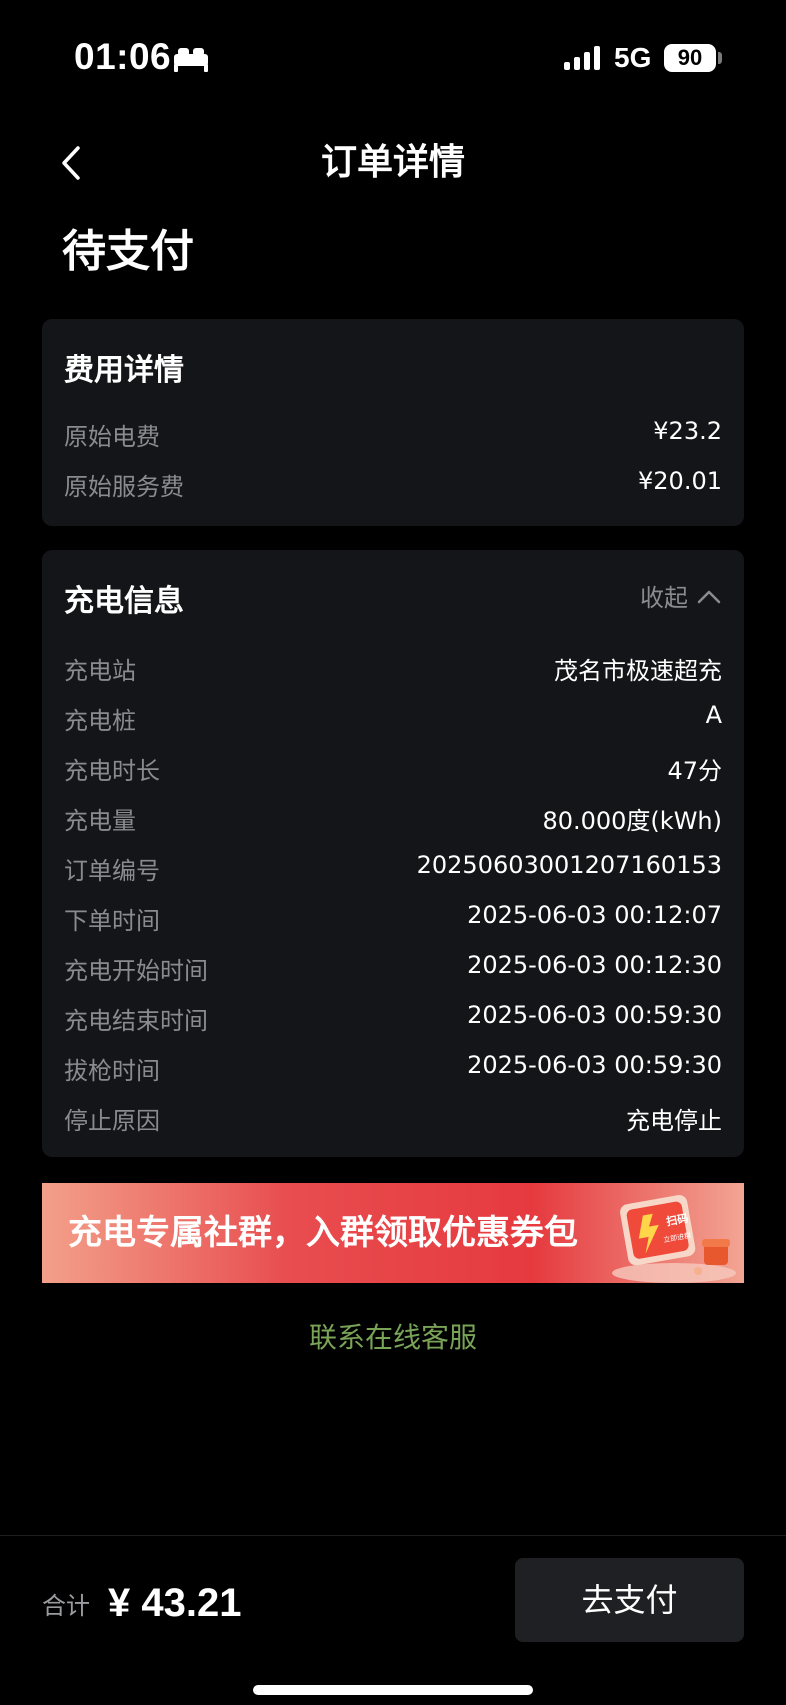  What do you see at coordinates (100, 721) in the screenshot?
I see `charge-row-label: 充电桩` at bounding box center [100, 721].